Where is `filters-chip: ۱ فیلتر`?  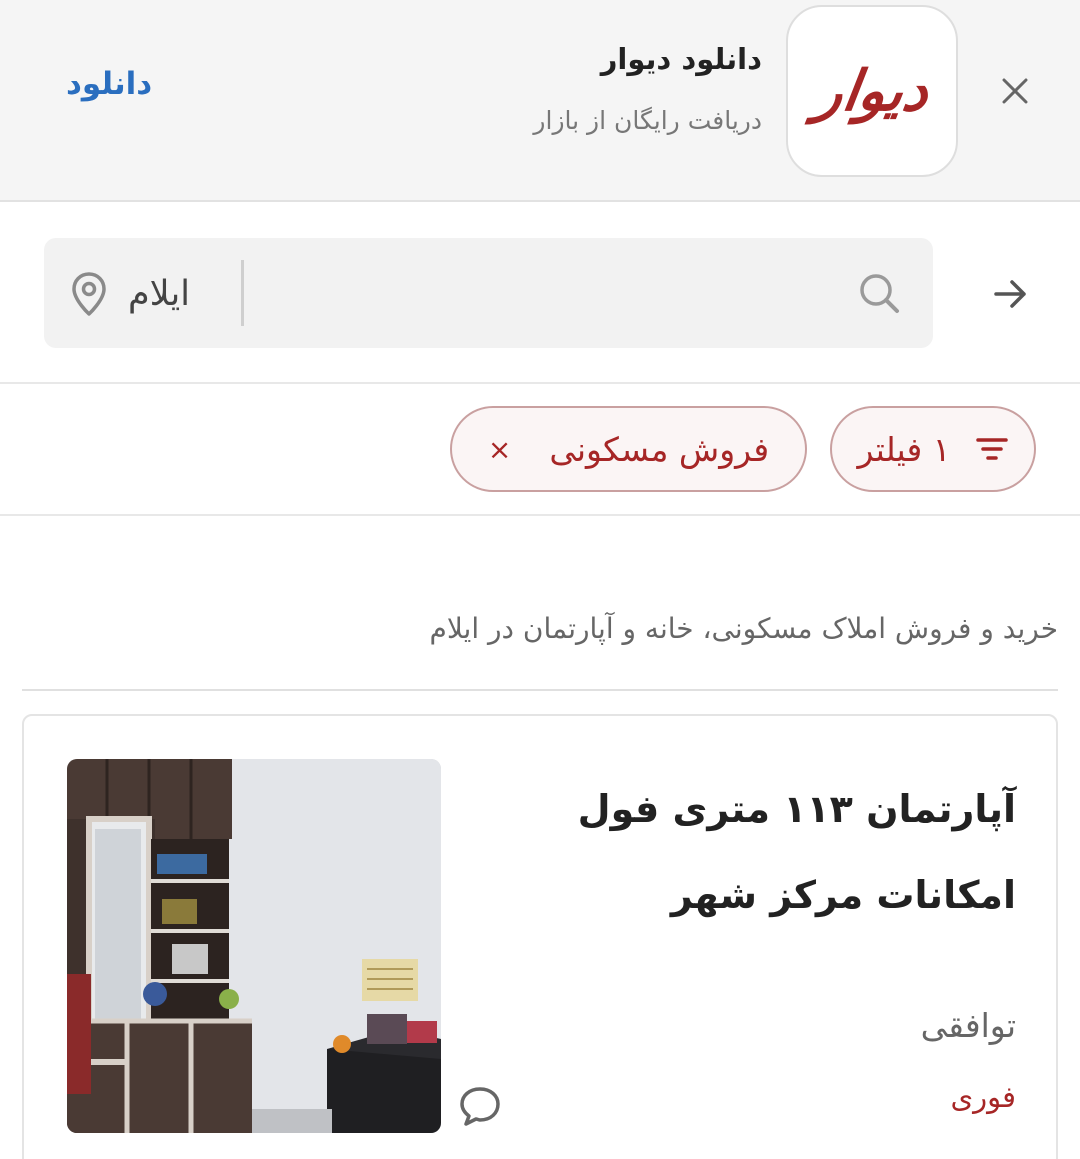 filters-chip: ۱ فیلتر is located at coordinates (933, 449).